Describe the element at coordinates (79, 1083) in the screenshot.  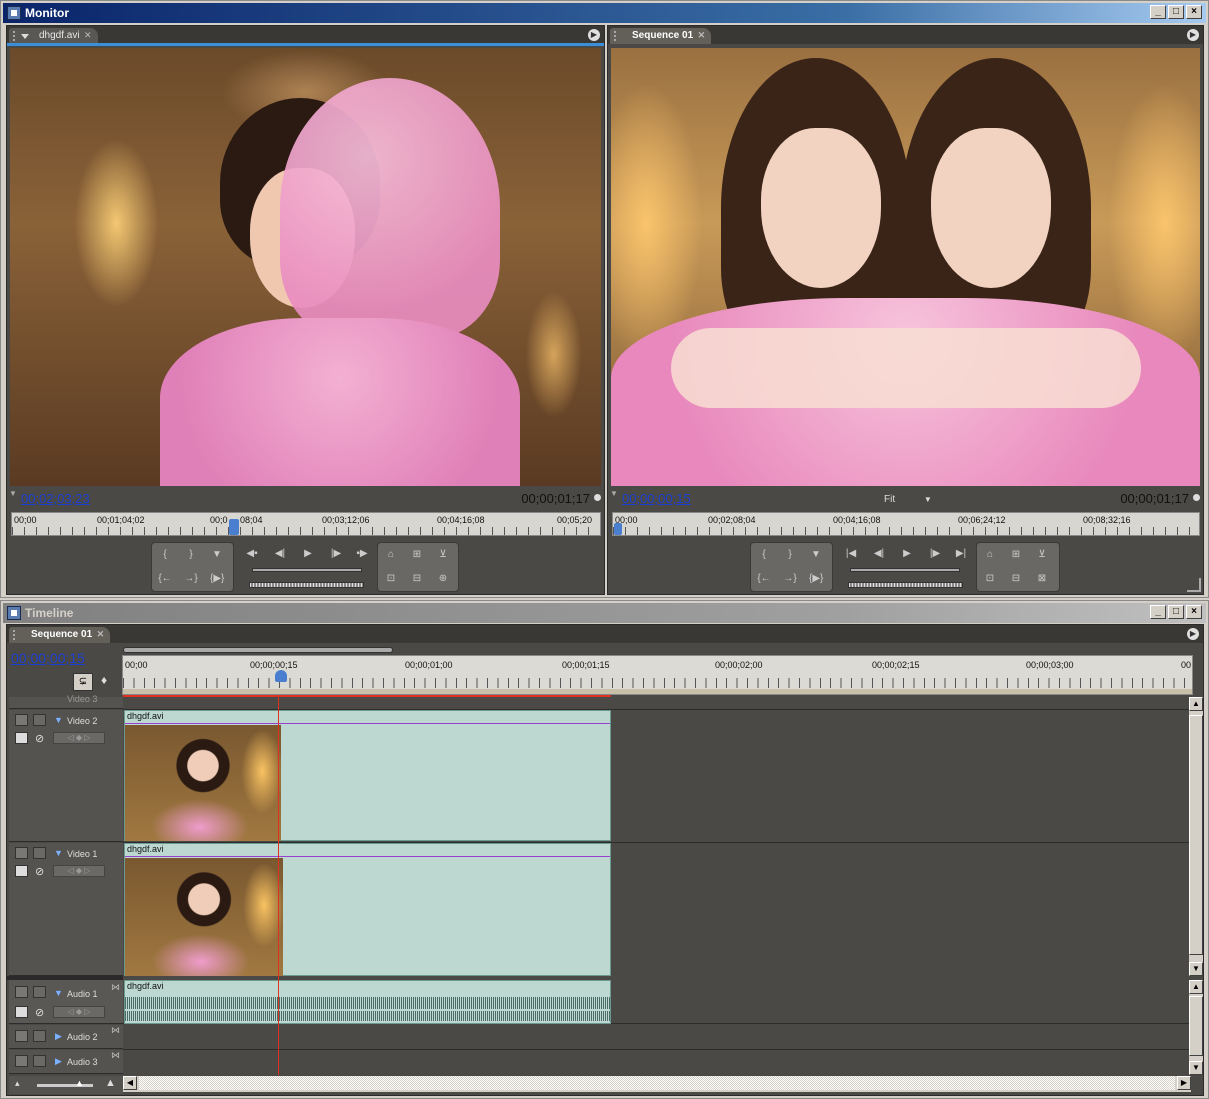
I see `zoom-slider-thumb: ▲` at that location.